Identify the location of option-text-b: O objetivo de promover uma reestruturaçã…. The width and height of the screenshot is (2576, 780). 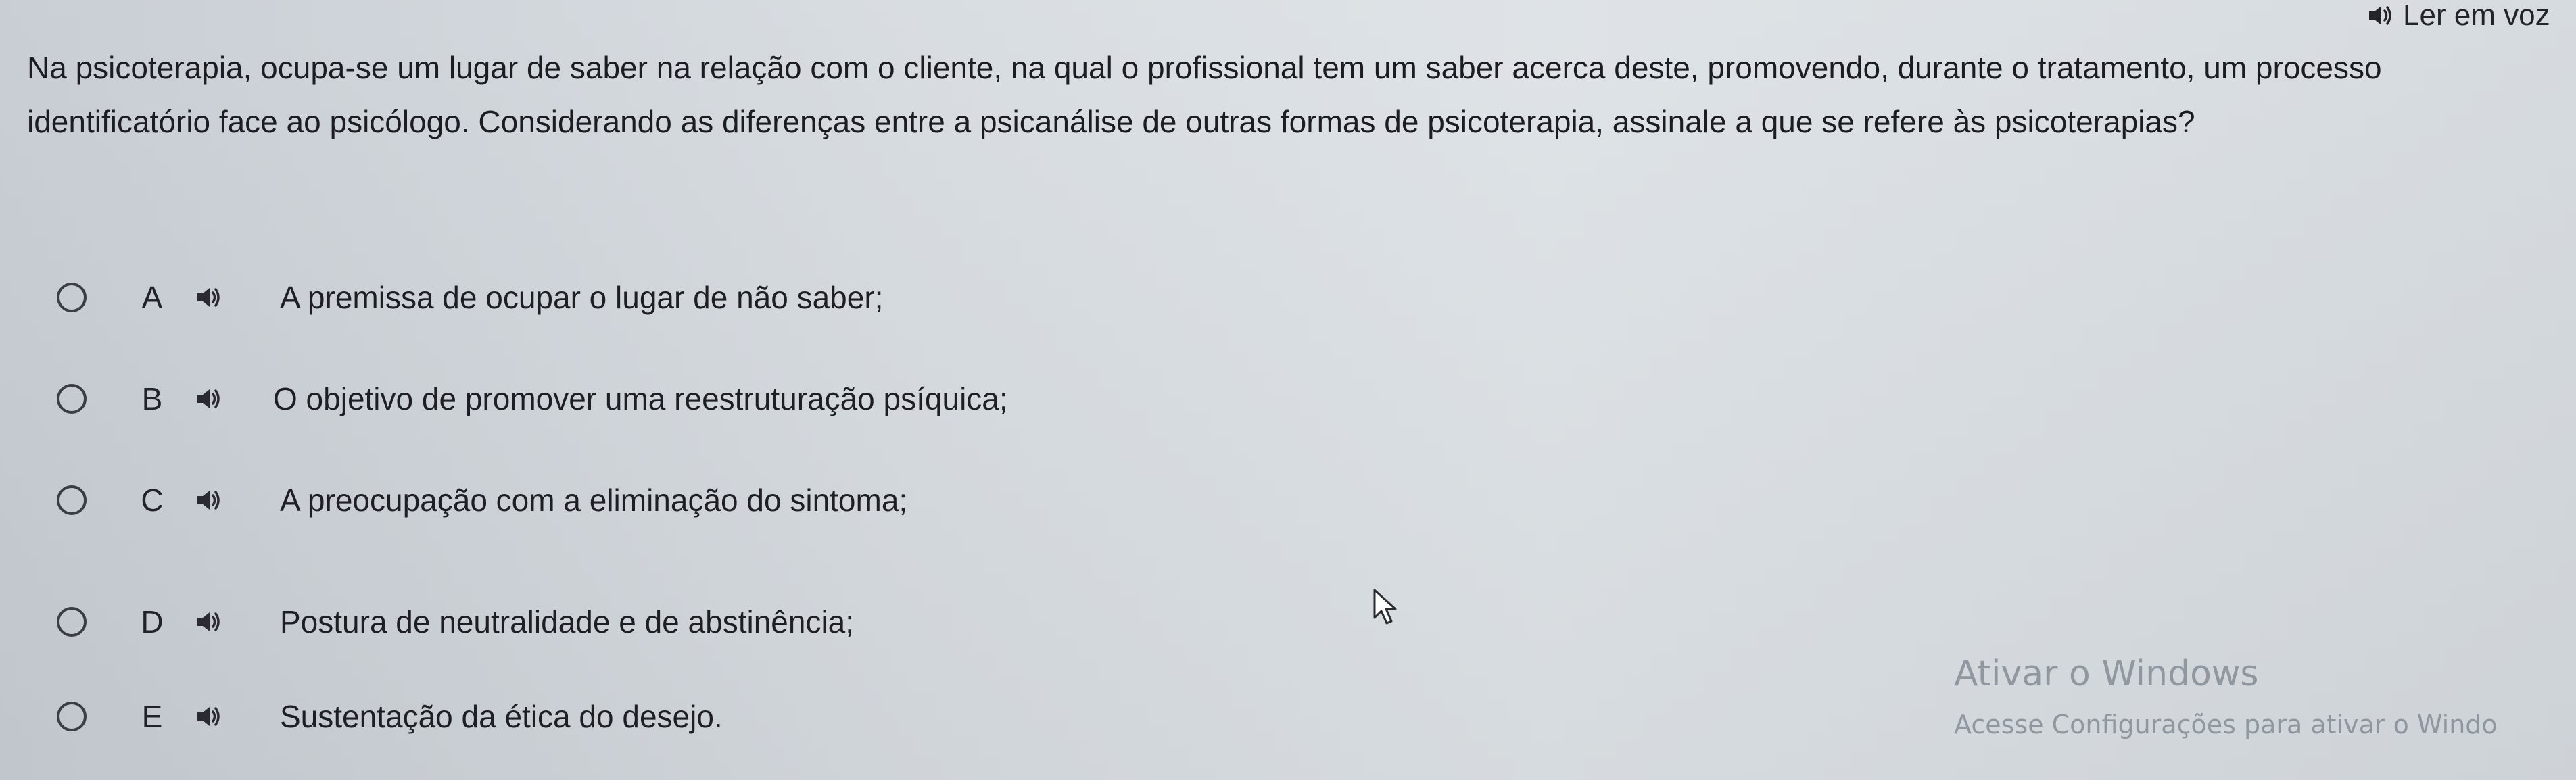
(640, 398).